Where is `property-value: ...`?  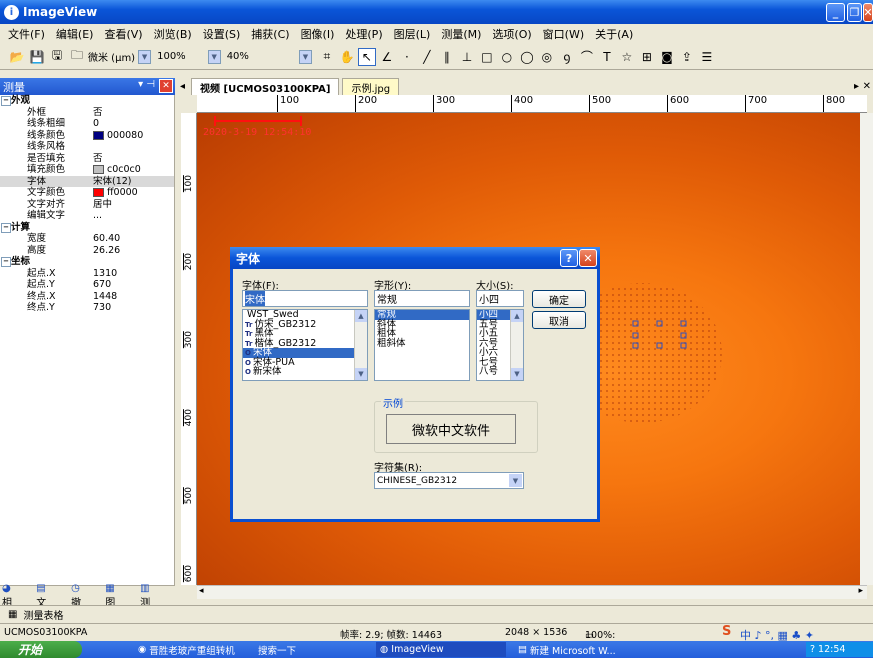 property-value: ... is located at coordinates (133, 216).